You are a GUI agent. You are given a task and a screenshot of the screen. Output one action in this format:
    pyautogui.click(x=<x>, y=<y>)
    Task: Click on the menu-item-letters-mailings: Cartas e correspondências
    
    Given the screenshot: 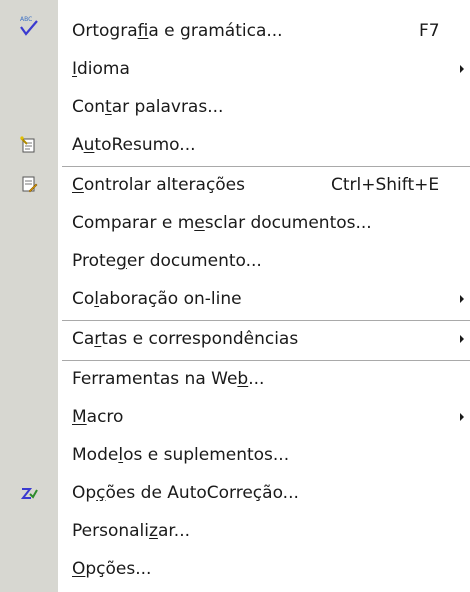 What is the action you would take?
    pyautogui.click(x=235, y=340)
    